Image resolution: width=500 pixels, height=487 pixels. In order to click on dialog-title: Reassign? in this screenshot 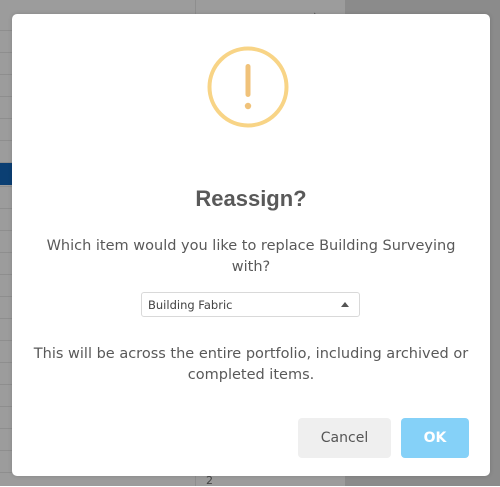, I will do `click(251, 198)`.